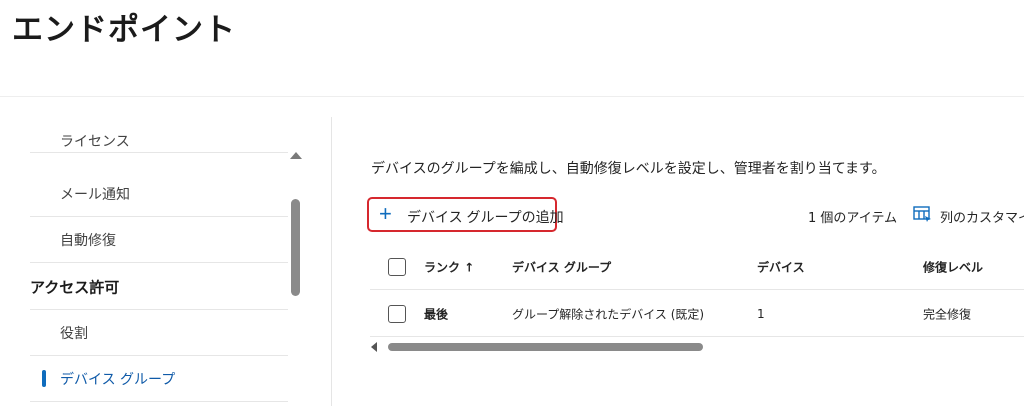  Describe the element at coordinates (159, 240) in the screenshot. I see `sidebar-item-auto-remediation: 自動修復` at that location.